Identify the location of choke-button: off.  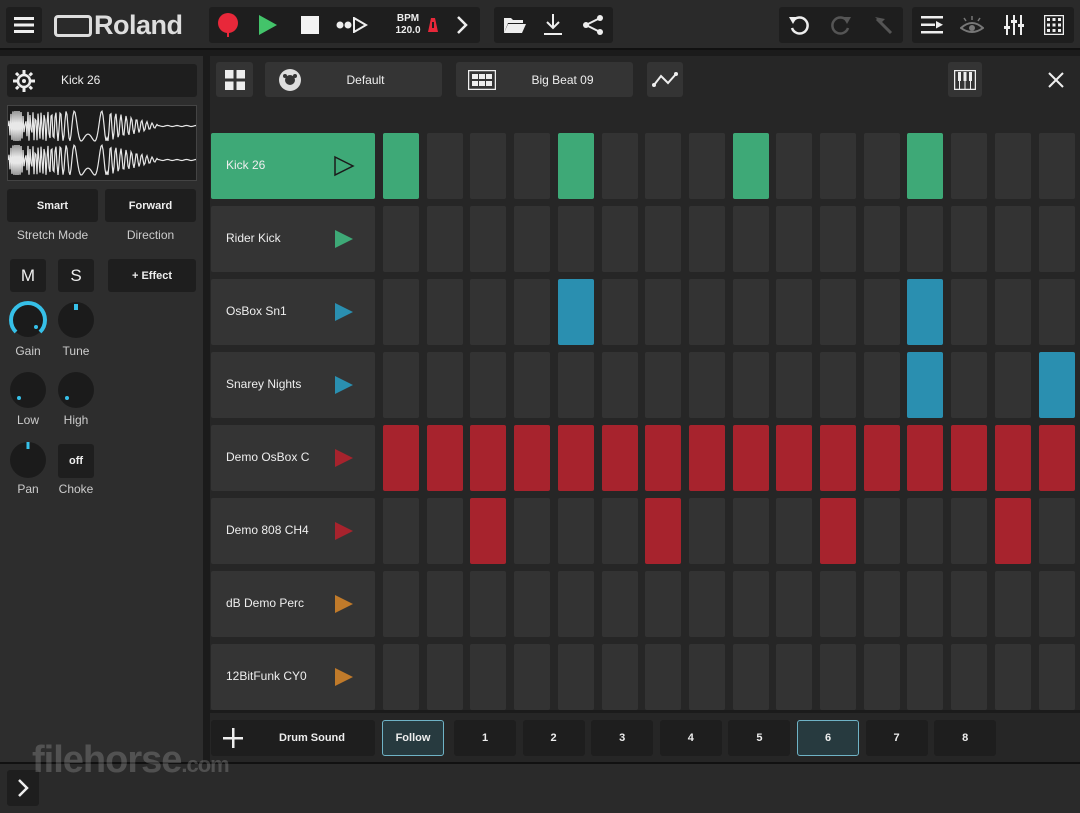
(76, 461).